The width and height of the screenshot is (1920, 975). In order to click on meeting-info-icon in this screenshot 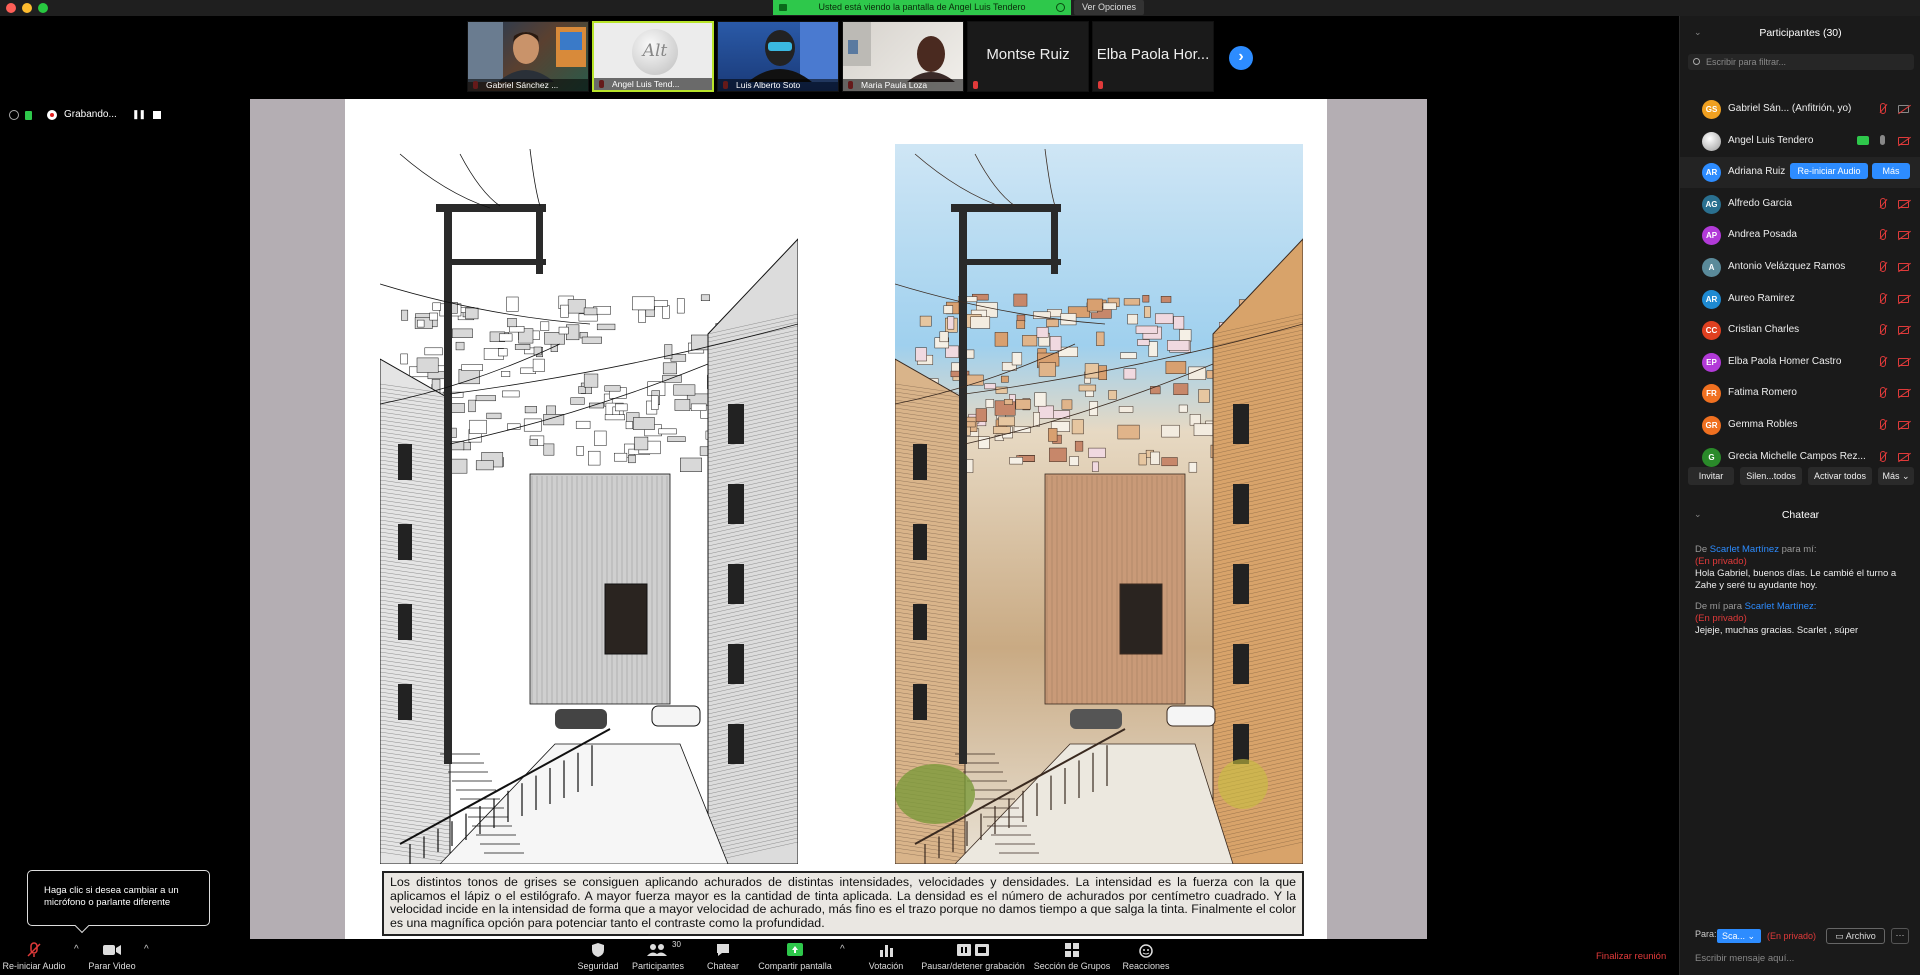, I will do `click(14, 115)`.